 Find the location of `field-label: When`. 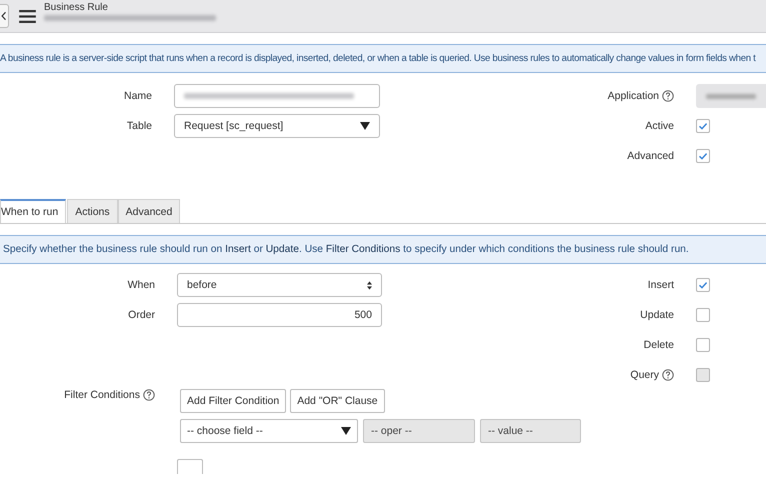

field-label: When is located at coordinates (140, 285).